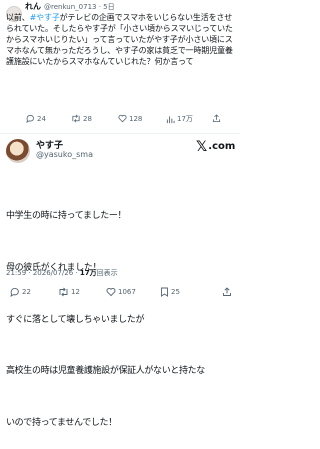 This screenshot has height=449, width=320. I want to click on views-button: 17万, so click(179, 119).